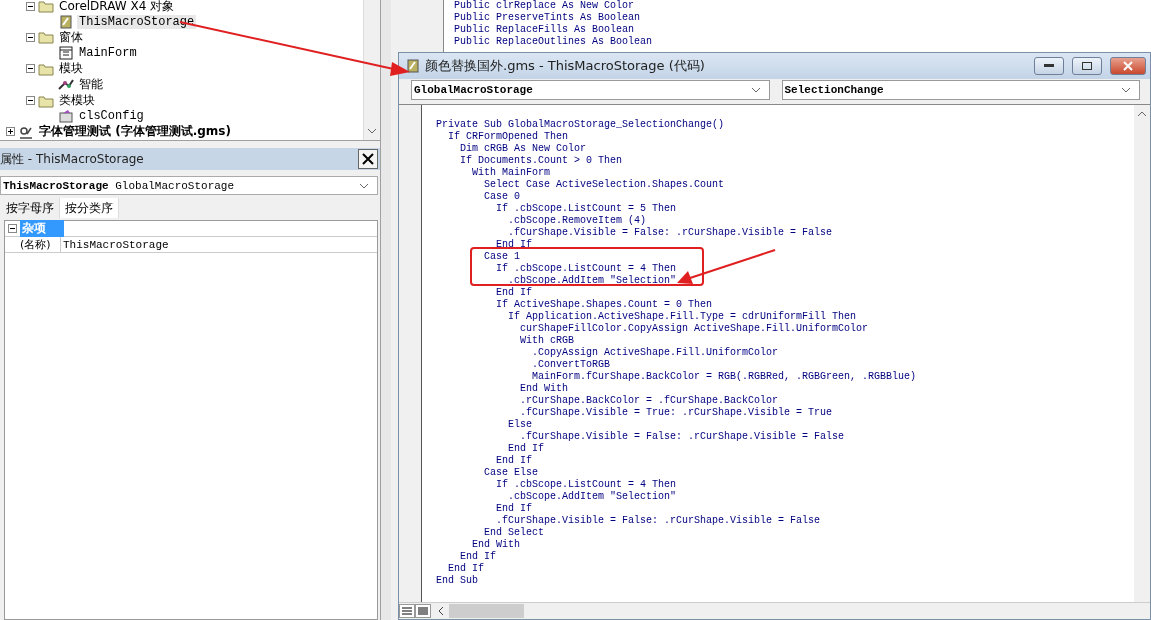 Image resolution: width=1151 pixels, height=620 pixels. Describe the element at coordinates (137, 21) in the screenshot. I see `tree-item: ThisMacroStorage` at that location.